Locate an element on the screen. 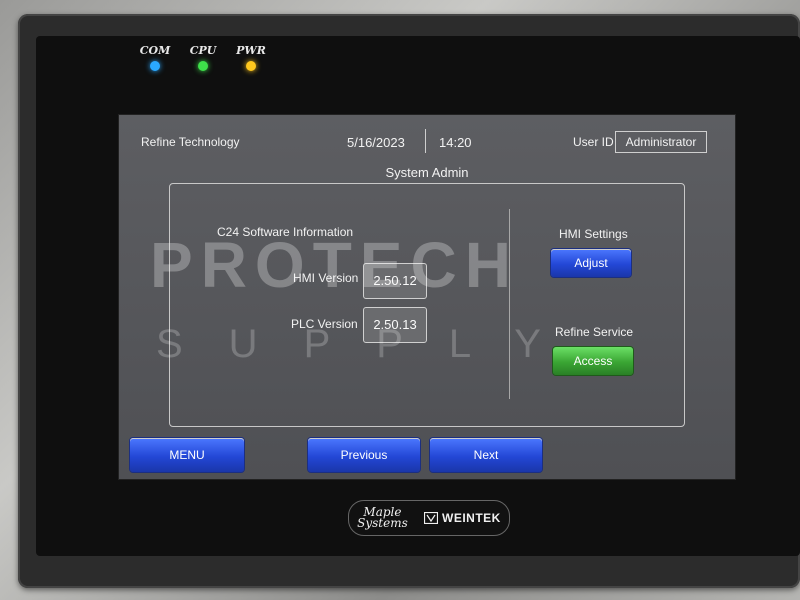 The height and width of the screenshot is (600, 800). hmi-version-value: 2.50.12 is located at coordinates (395, 281).